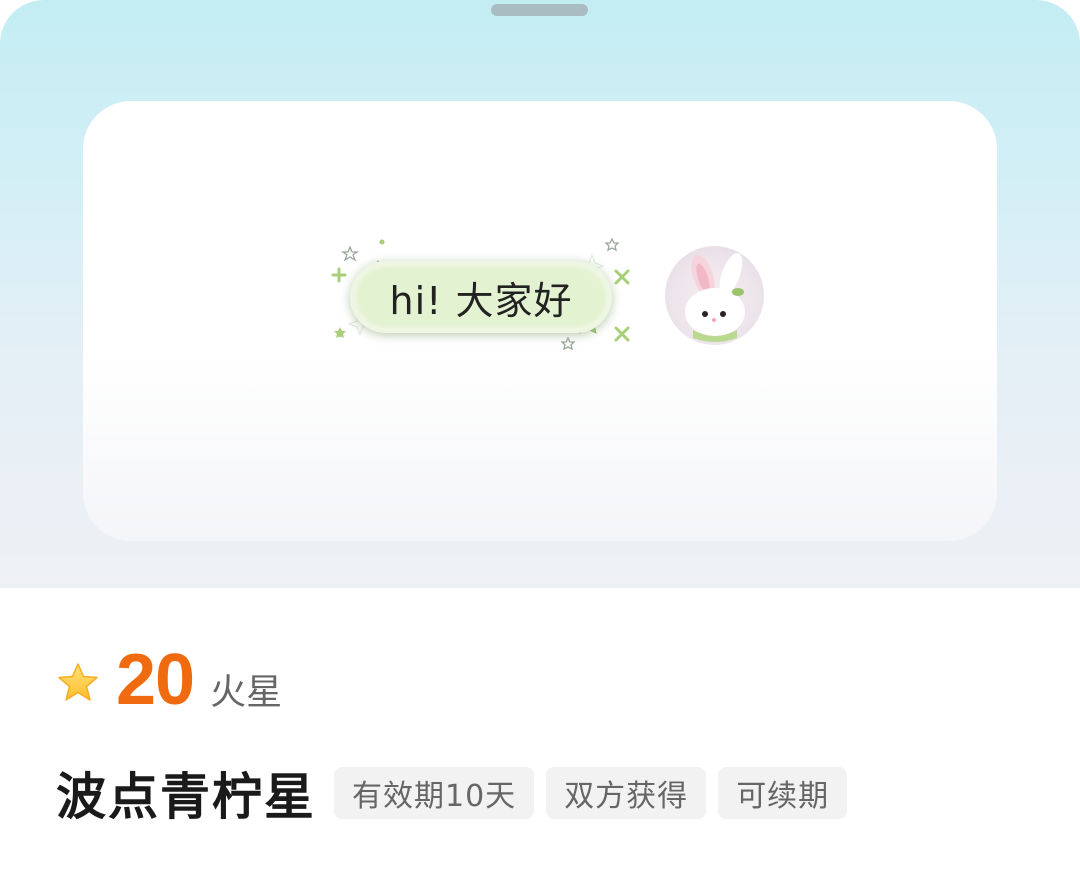 The width and height of the screenshot is (1080, 870). What do you see at coordinates (155, 680) in the screenshot?
I see `price-value: 20` at bounding box center [155, 680].